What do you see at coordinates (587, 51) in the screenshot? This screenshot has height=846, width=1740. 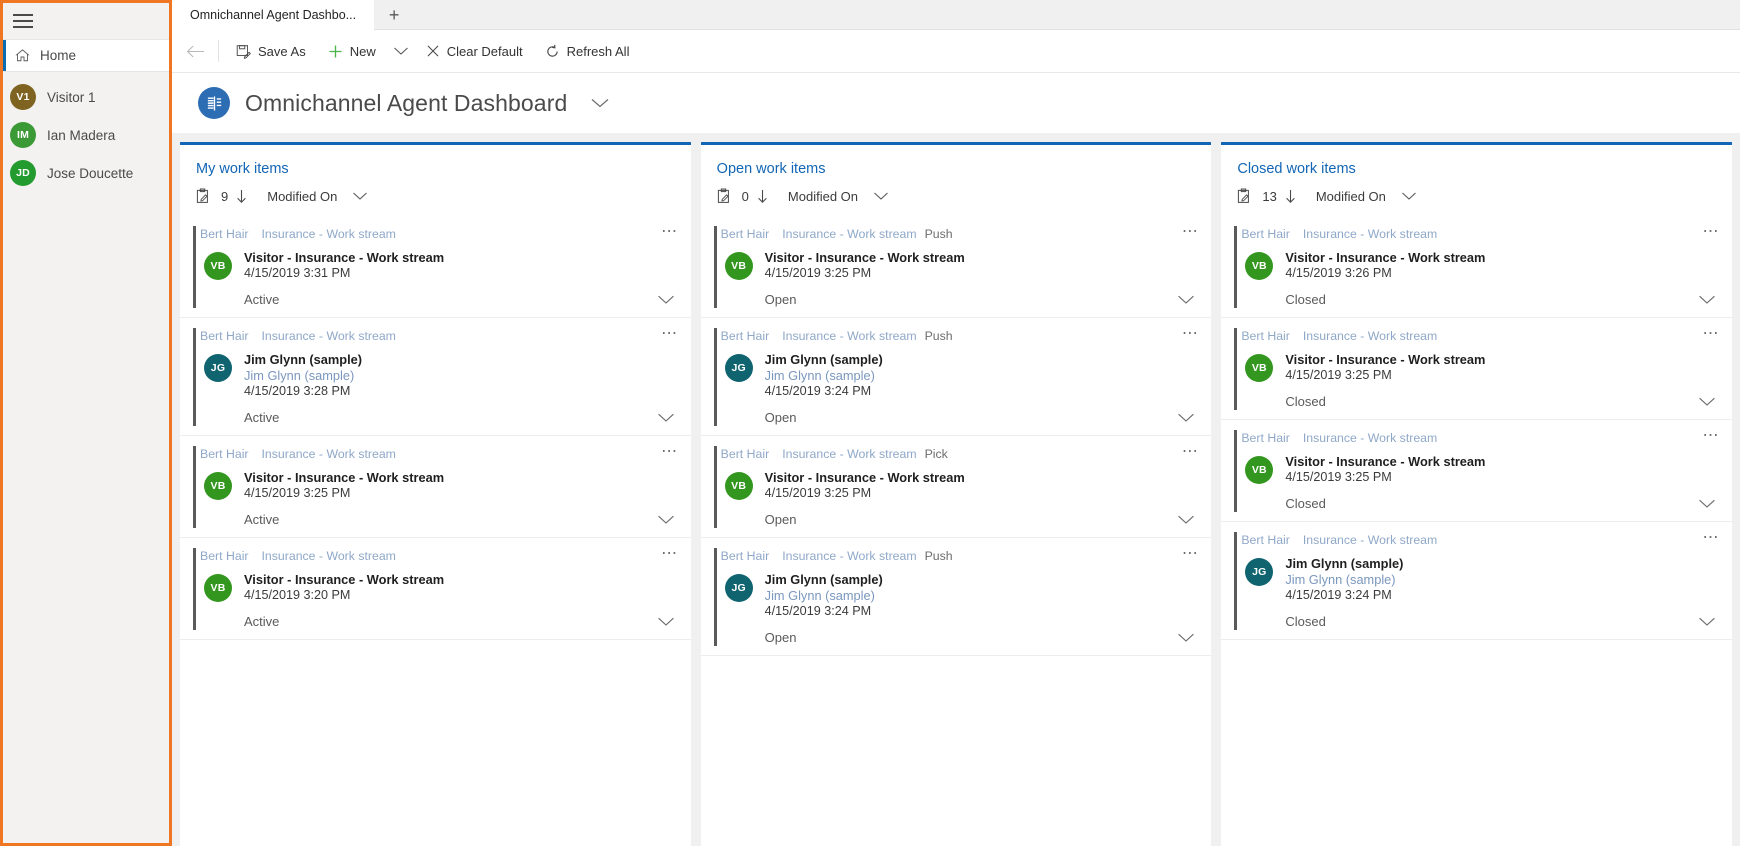 I see `refresh-all-button: Refresh All` at bounding box center [587, 51].